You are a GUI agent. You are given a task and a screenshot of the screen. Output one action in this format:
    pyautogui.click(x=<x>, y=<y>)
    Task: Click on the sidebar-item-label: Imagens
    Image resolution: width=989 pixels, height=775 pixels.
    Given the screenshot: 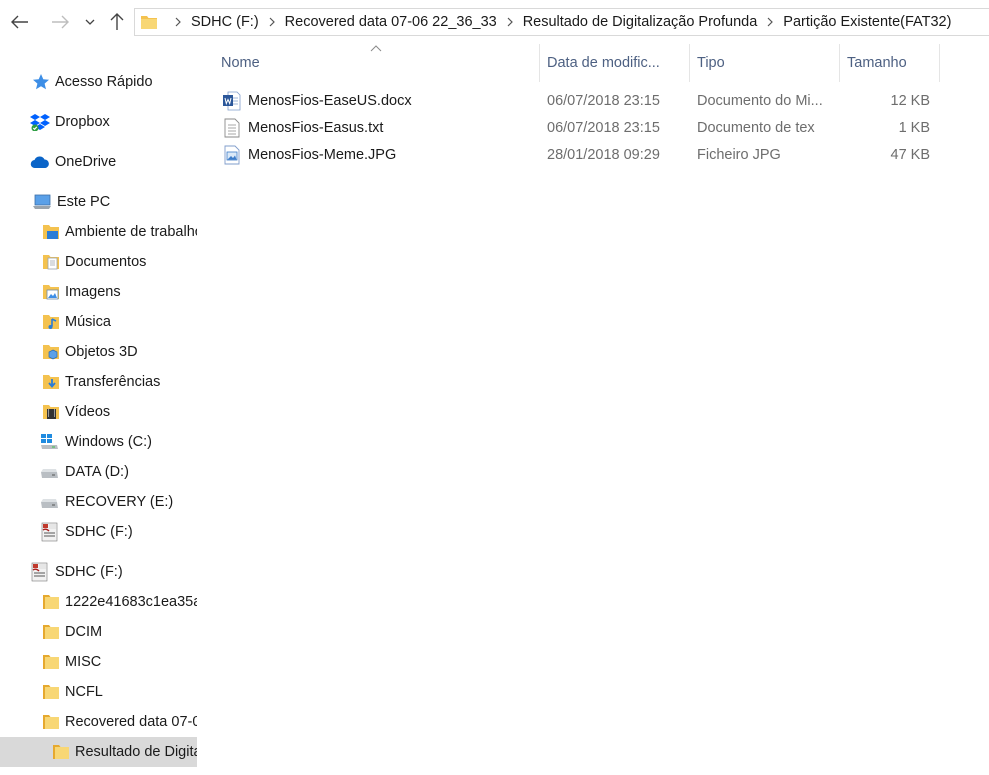 What is the action you would take?
    pyautogui.click(x=93, y=292)
    